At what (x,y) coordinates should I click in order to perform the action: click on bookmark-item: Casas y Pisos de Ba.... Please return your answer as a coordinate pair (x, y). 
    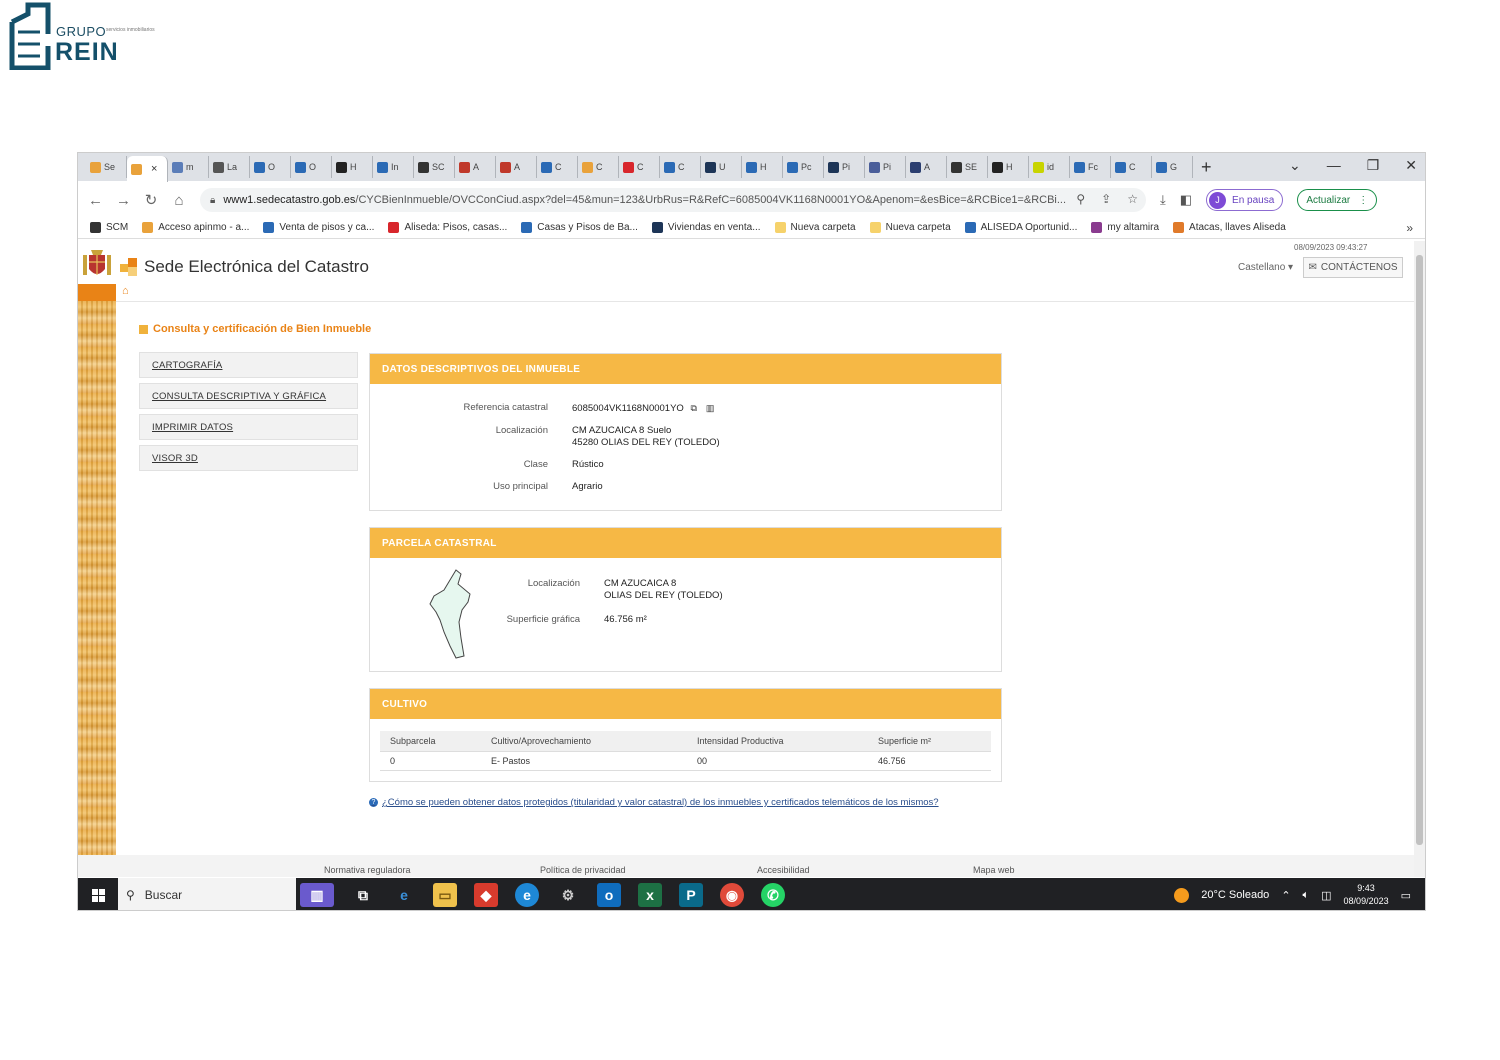
    Looking at the image, I should click on (579, 227).